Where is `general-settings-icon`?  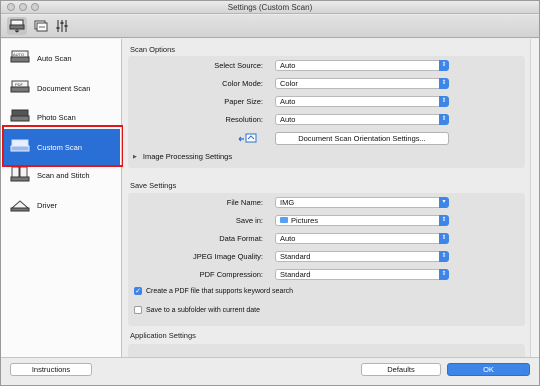 general-settings-icon is located at coordinates (62, 26).